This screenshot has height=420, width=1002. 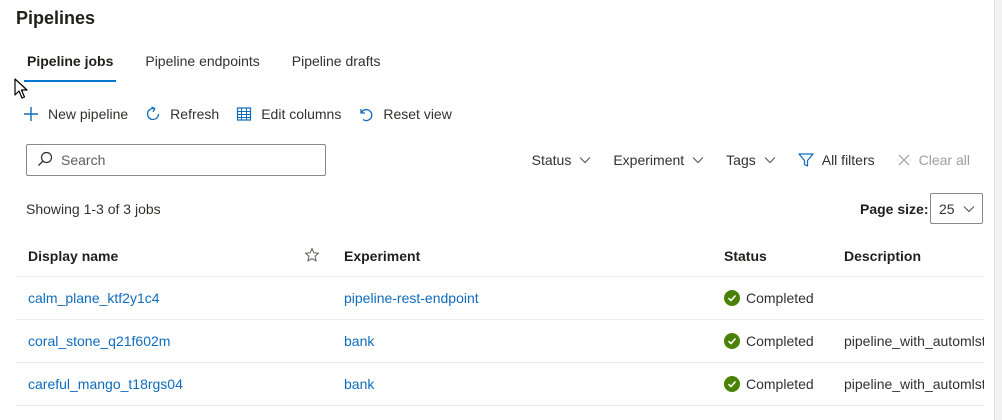 I want to click on search-box, so click(x=176, y=160).